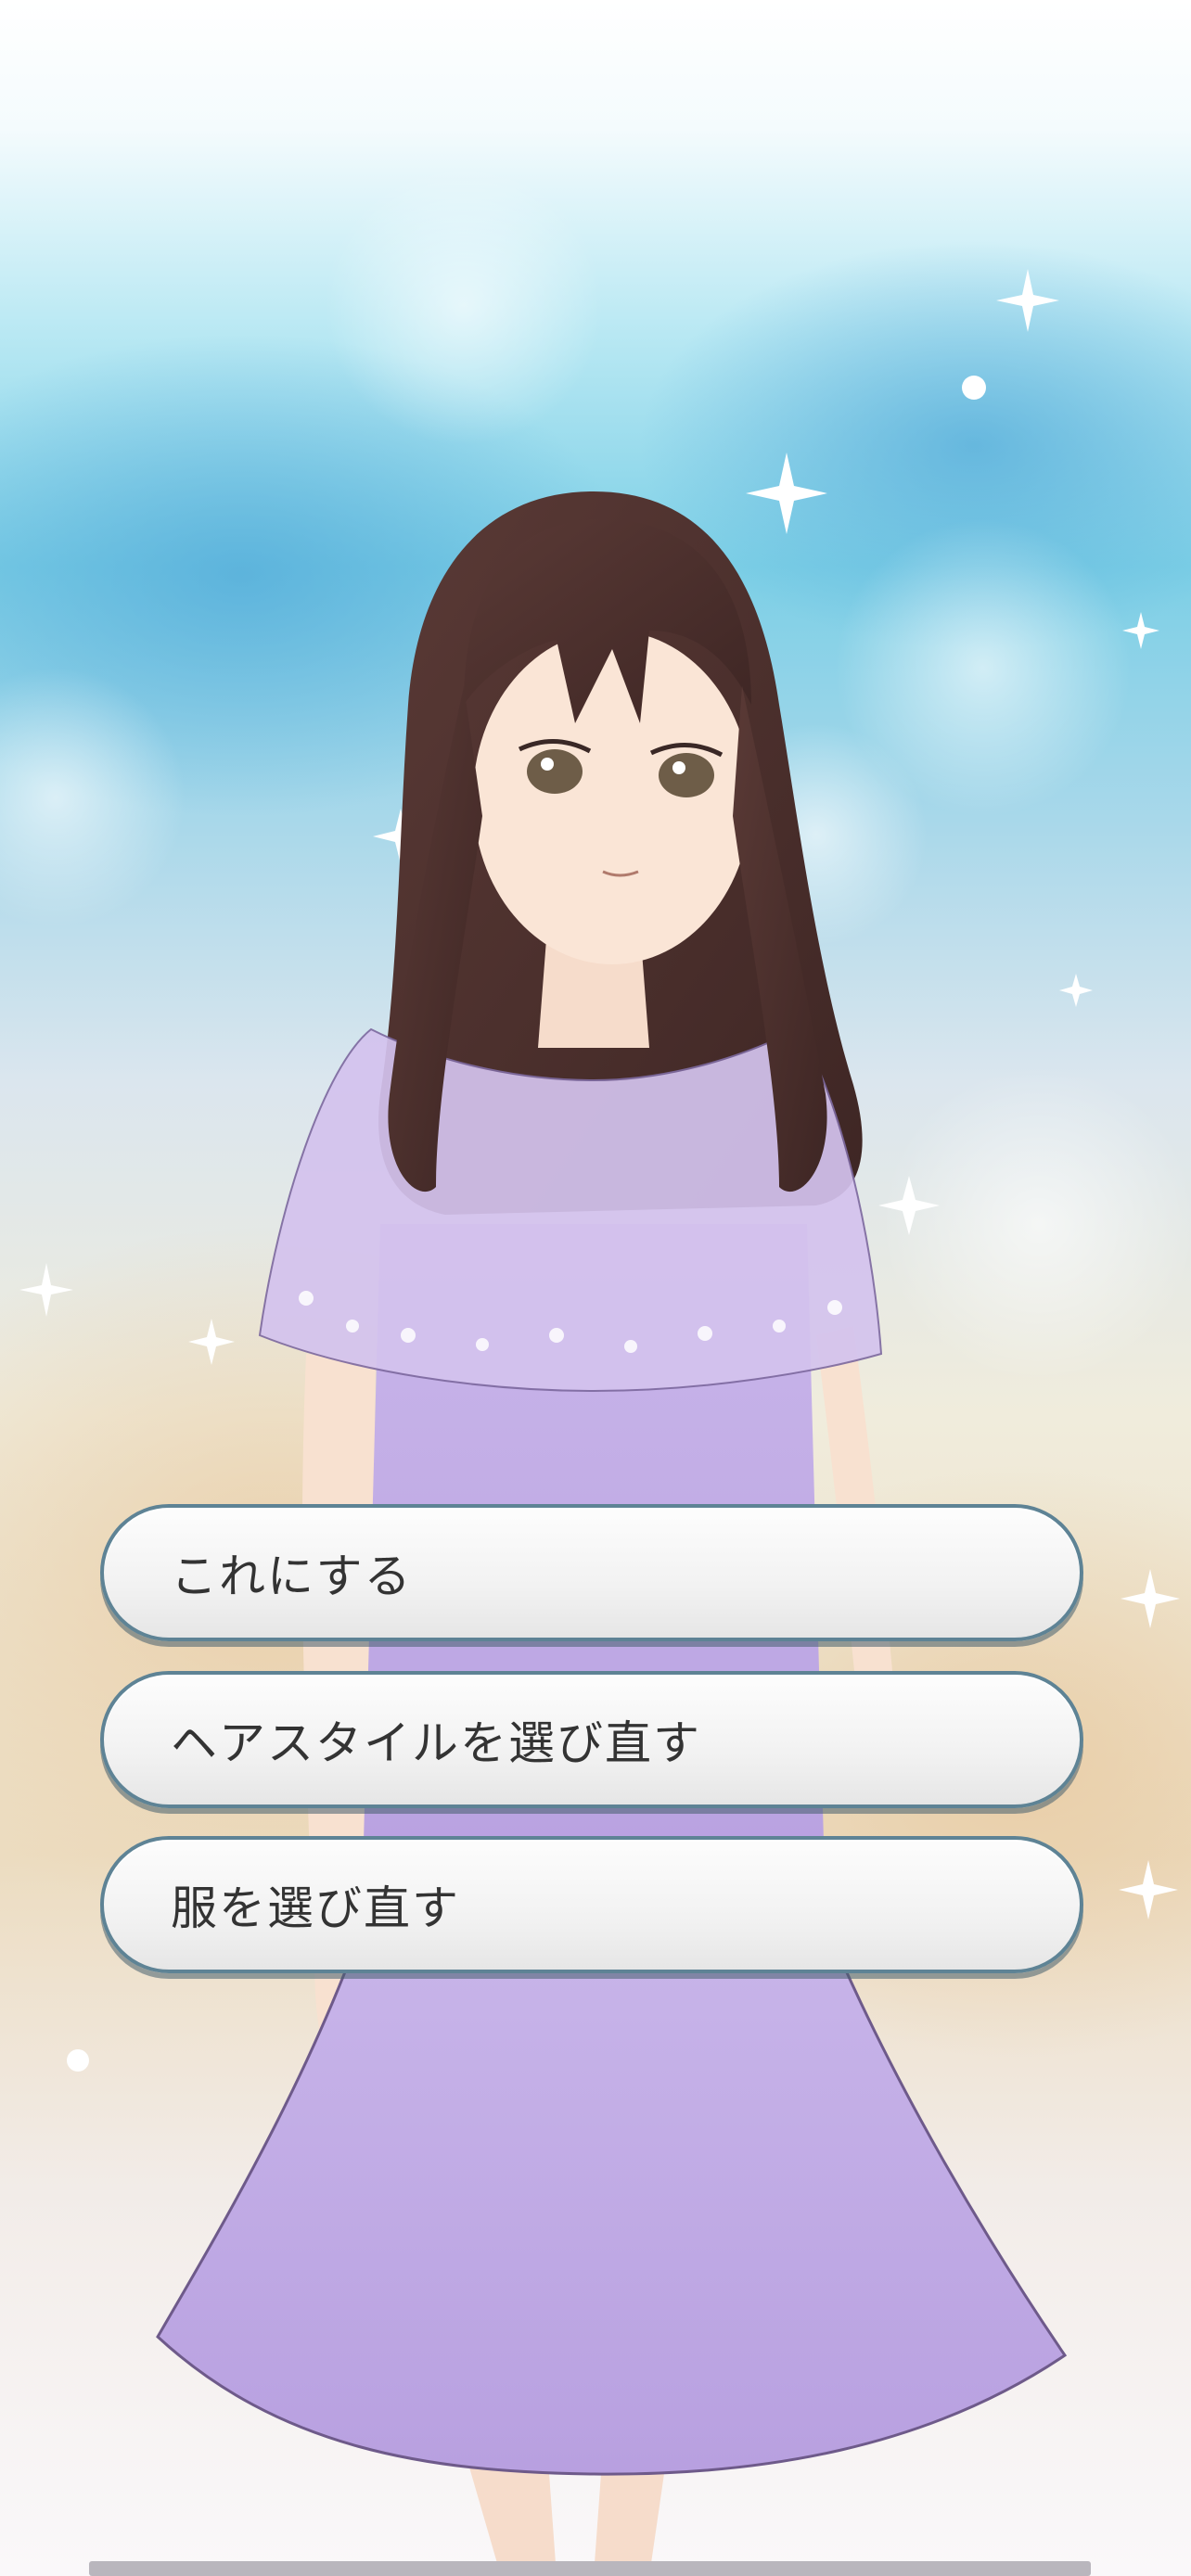 The image size is (1191, 2576). I want to click on choice-decide-button: これにする, so click(591, 1572).